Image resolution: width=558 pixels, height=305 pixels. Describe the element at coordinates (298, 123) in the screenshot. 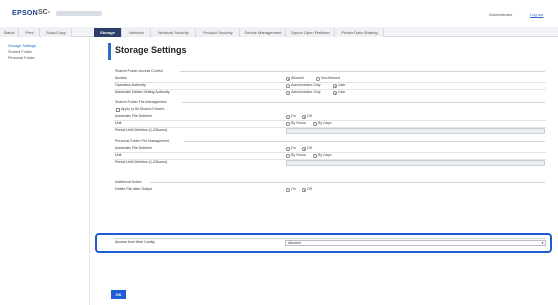

I see `shared-unit-hours-label: By Hours` at that location.